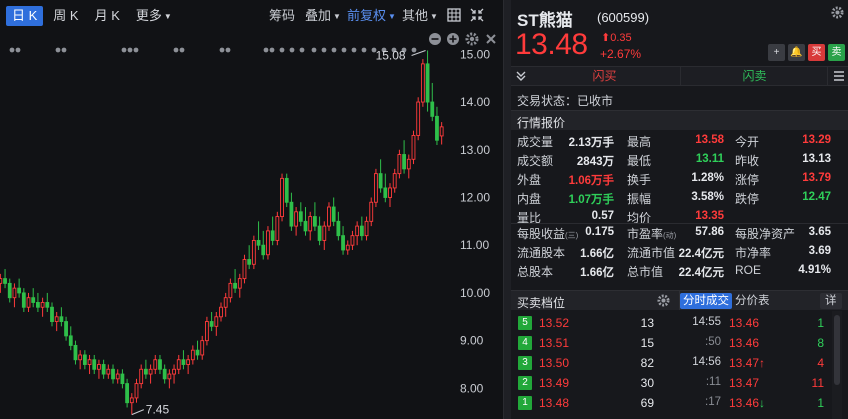 The height and width of the screenshot is (419, 848). I want to click on period-day-button: 日 K, so click(25, 16).